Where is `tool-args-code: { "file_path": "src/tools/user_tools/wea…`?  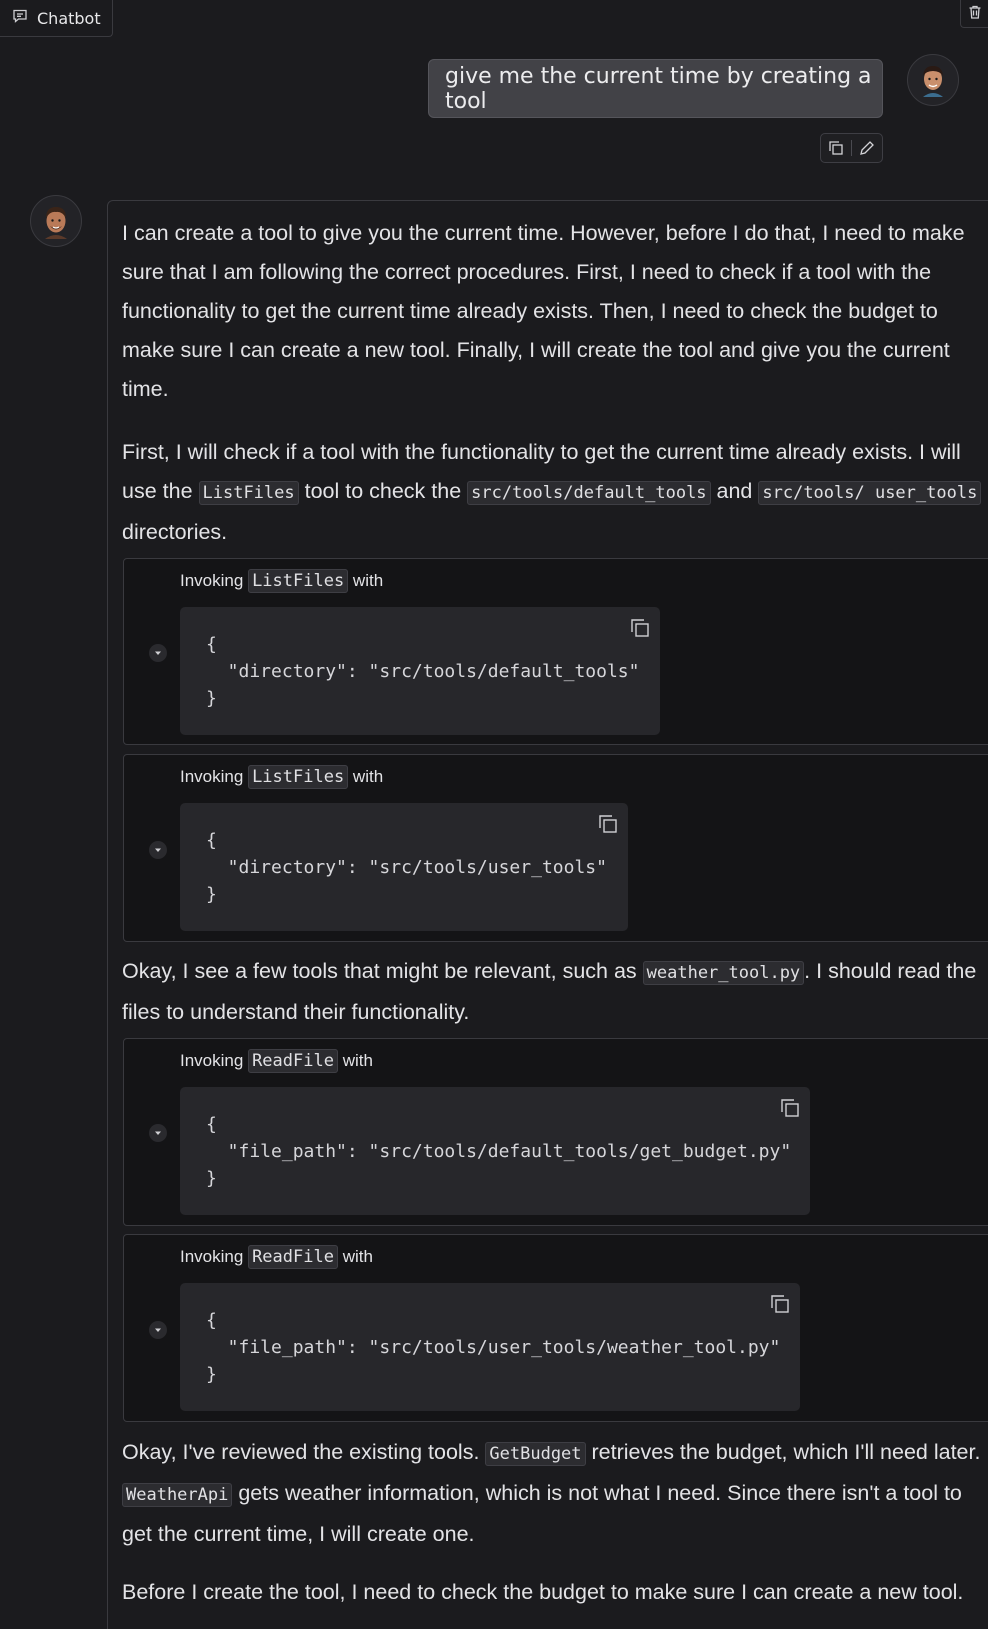 tool-args-code: { "file_path": "src/tools/user_tools/wea… is located at coordinates (490, 1347).